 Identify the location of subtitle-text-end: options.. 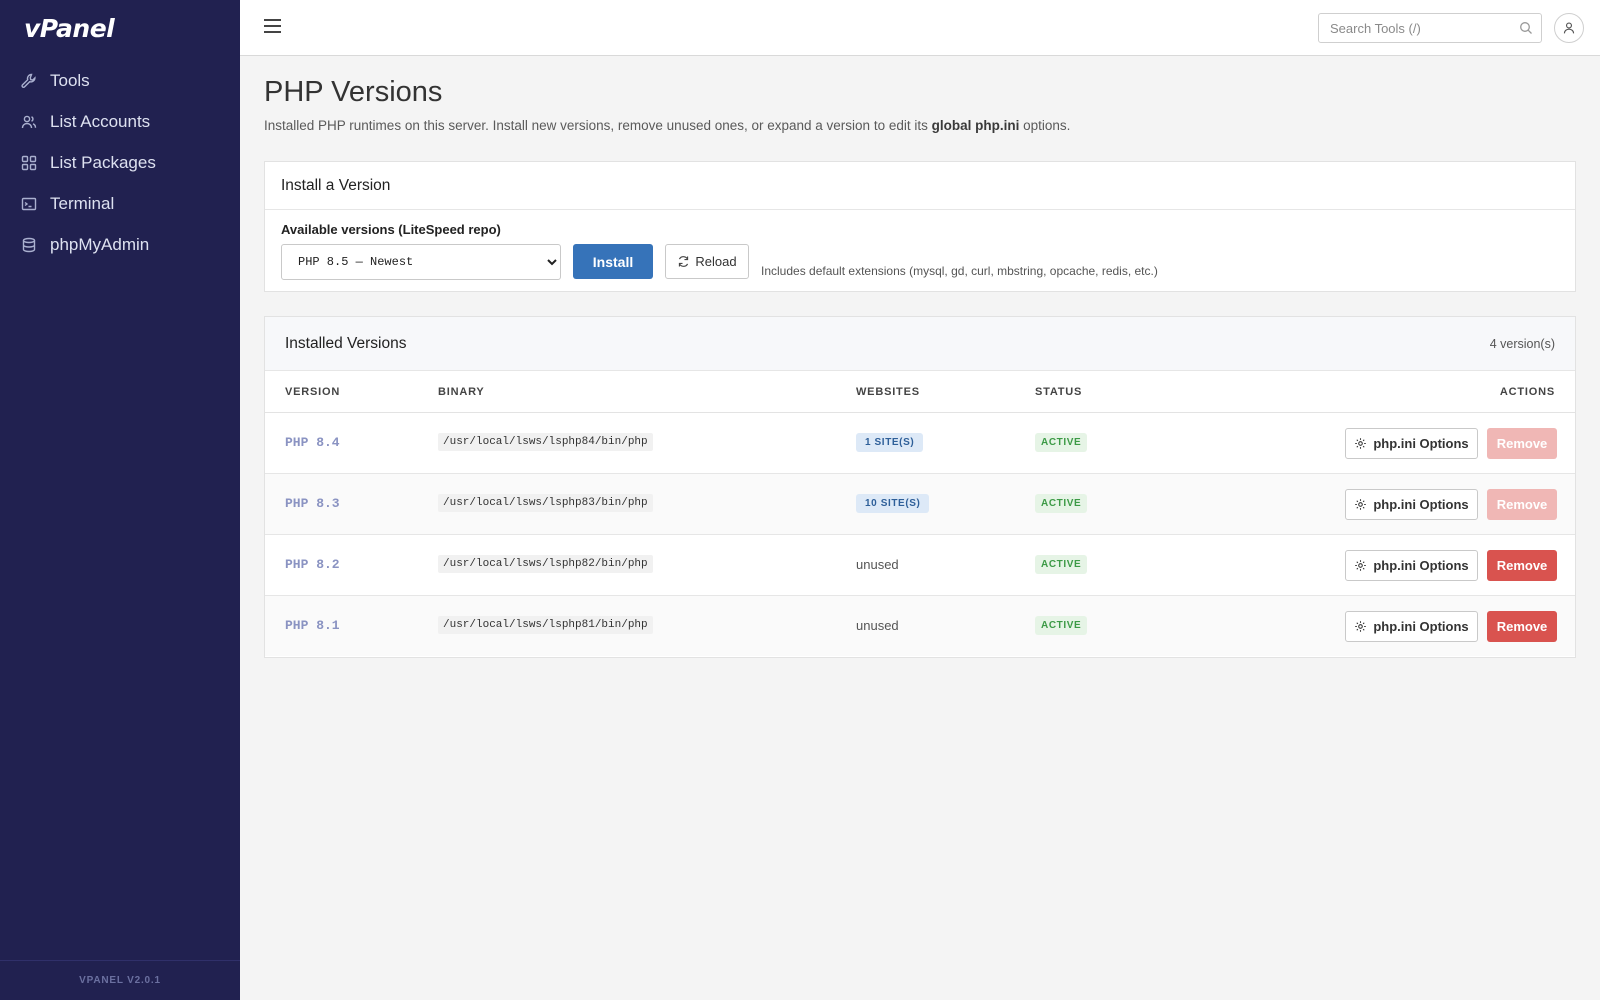
(1045, 125).